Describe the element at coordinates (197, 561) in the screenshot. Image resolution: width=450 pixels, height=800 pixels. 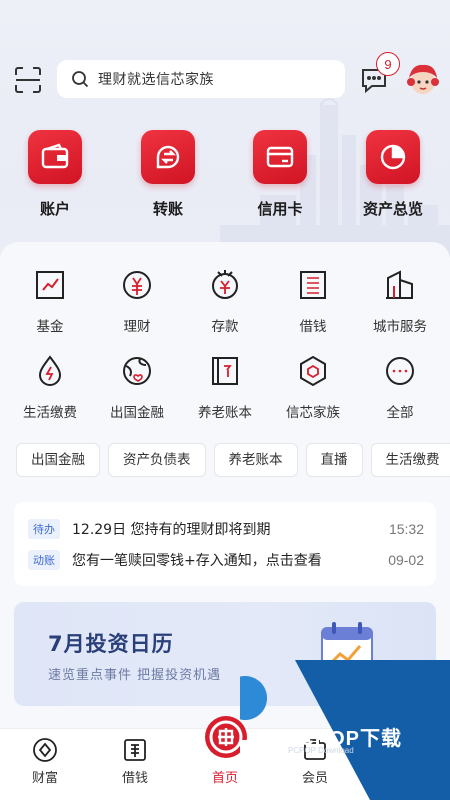
I see `notice-text: 您有一笔赎回零钱+存入通知，点击查看` at that location.